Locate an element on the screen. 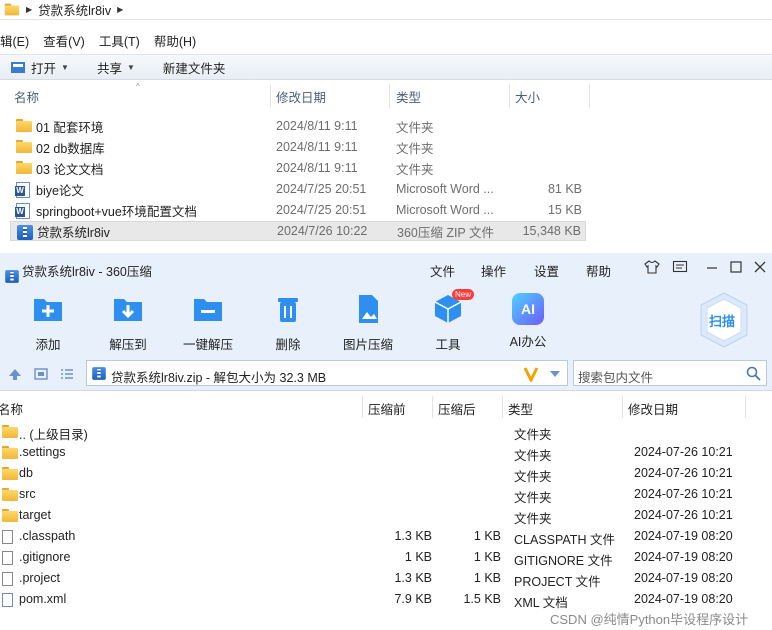  menu-settings: 设置 is located at coordinates (546, 270).